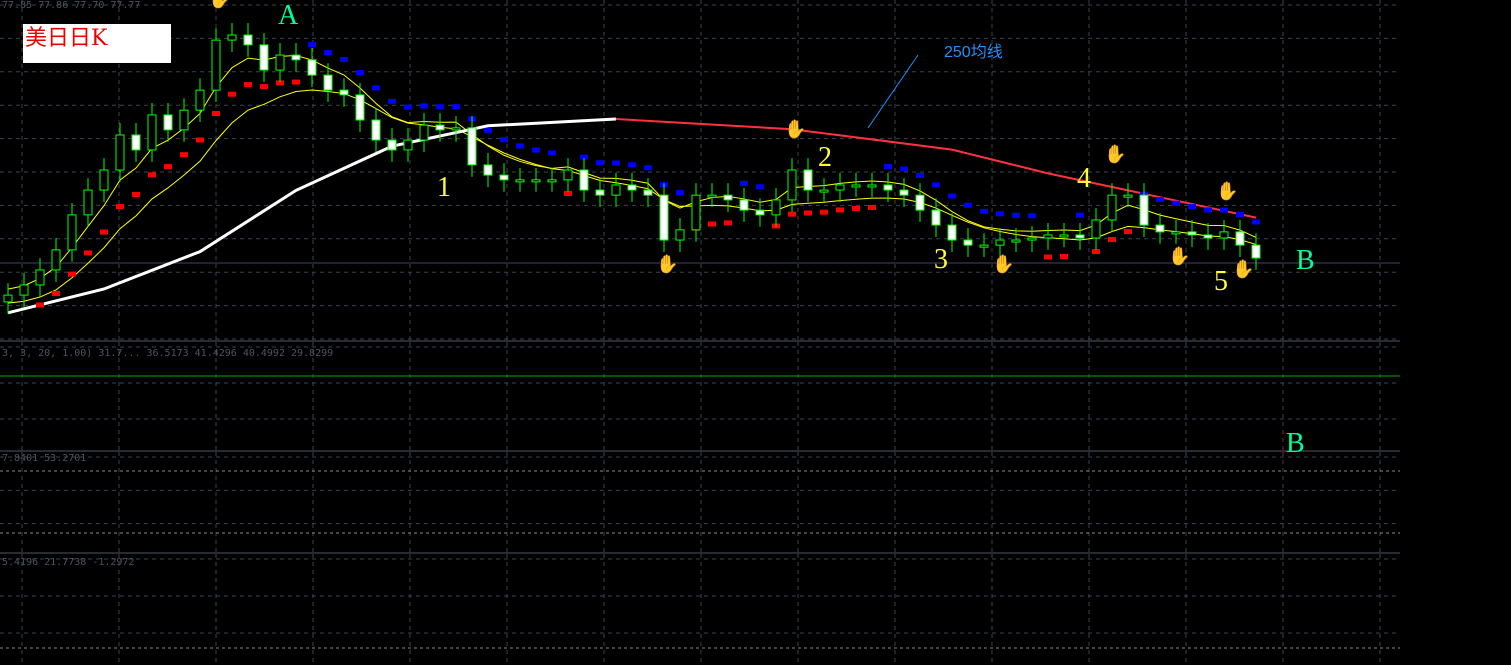  Describe the element at coordinates (71, 5) in the screenshot. I see `ohlc-header: 77.85 77.86 77.70 77.77` at that location.